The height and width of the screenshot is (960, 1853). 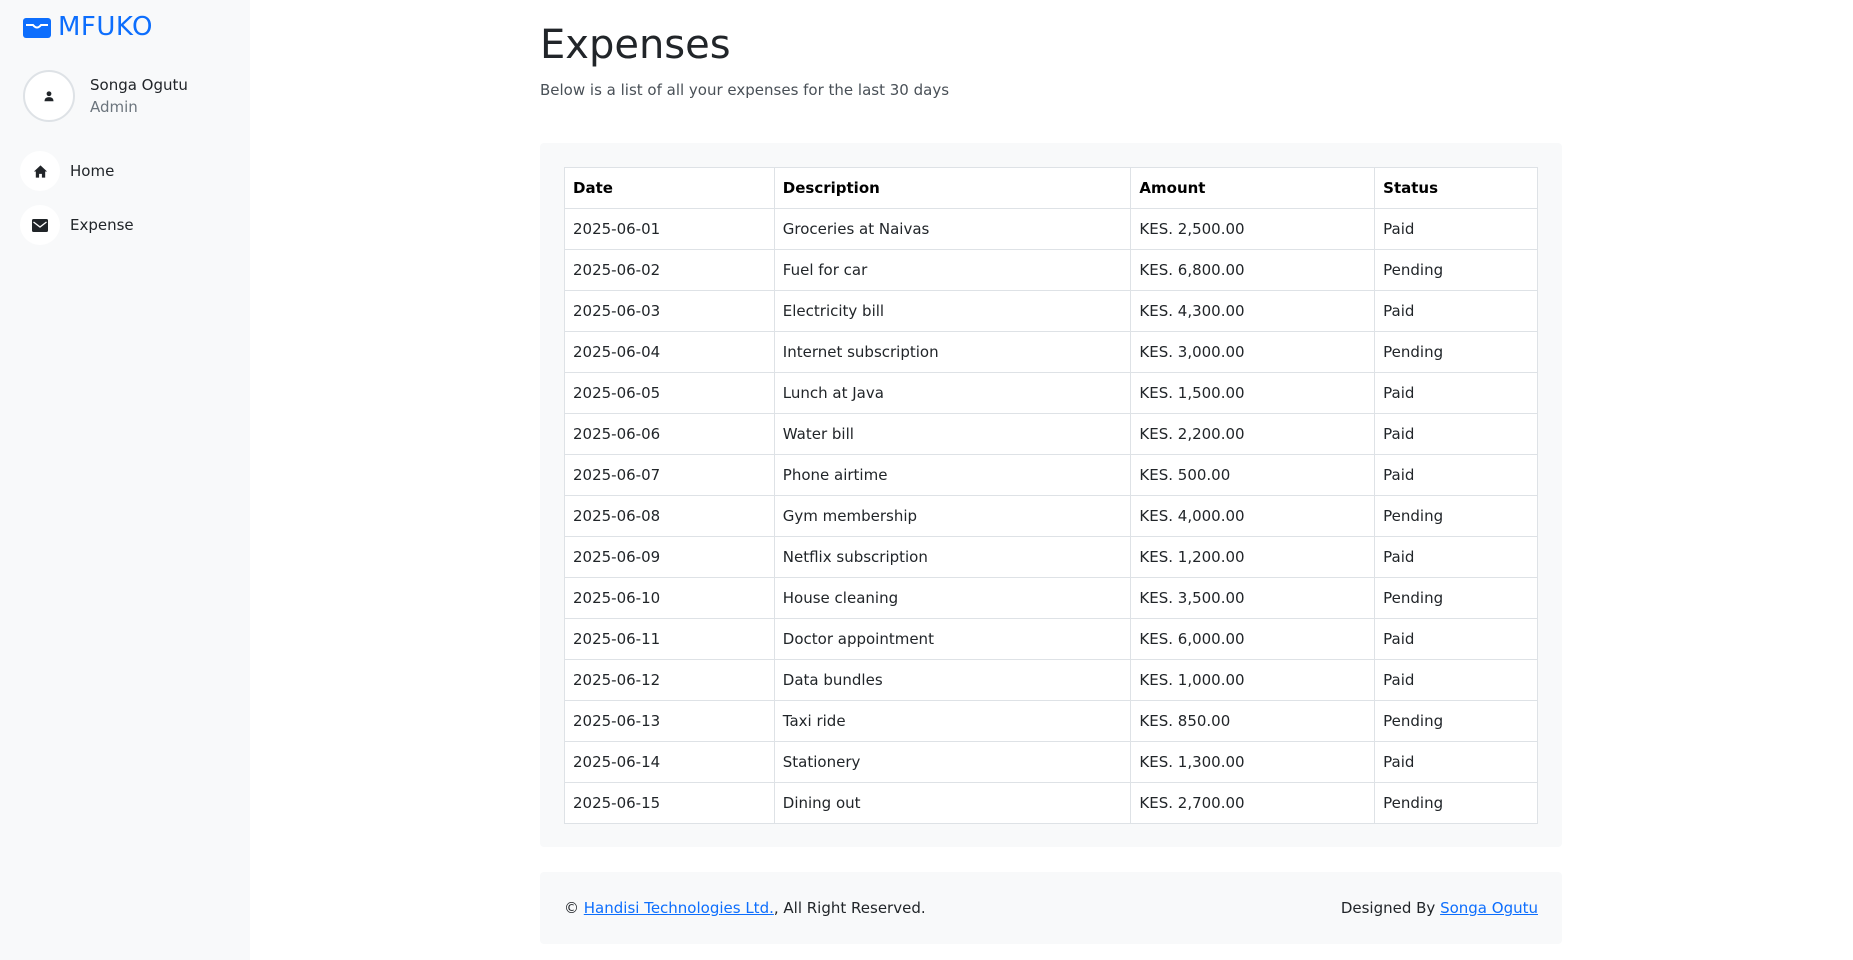 What do you see at coordinates (113, 128) in the screenshot?
I see `sidebar: MFUKO Songa Ogutu Admin Home Expense` at bounding box center [113, 128].